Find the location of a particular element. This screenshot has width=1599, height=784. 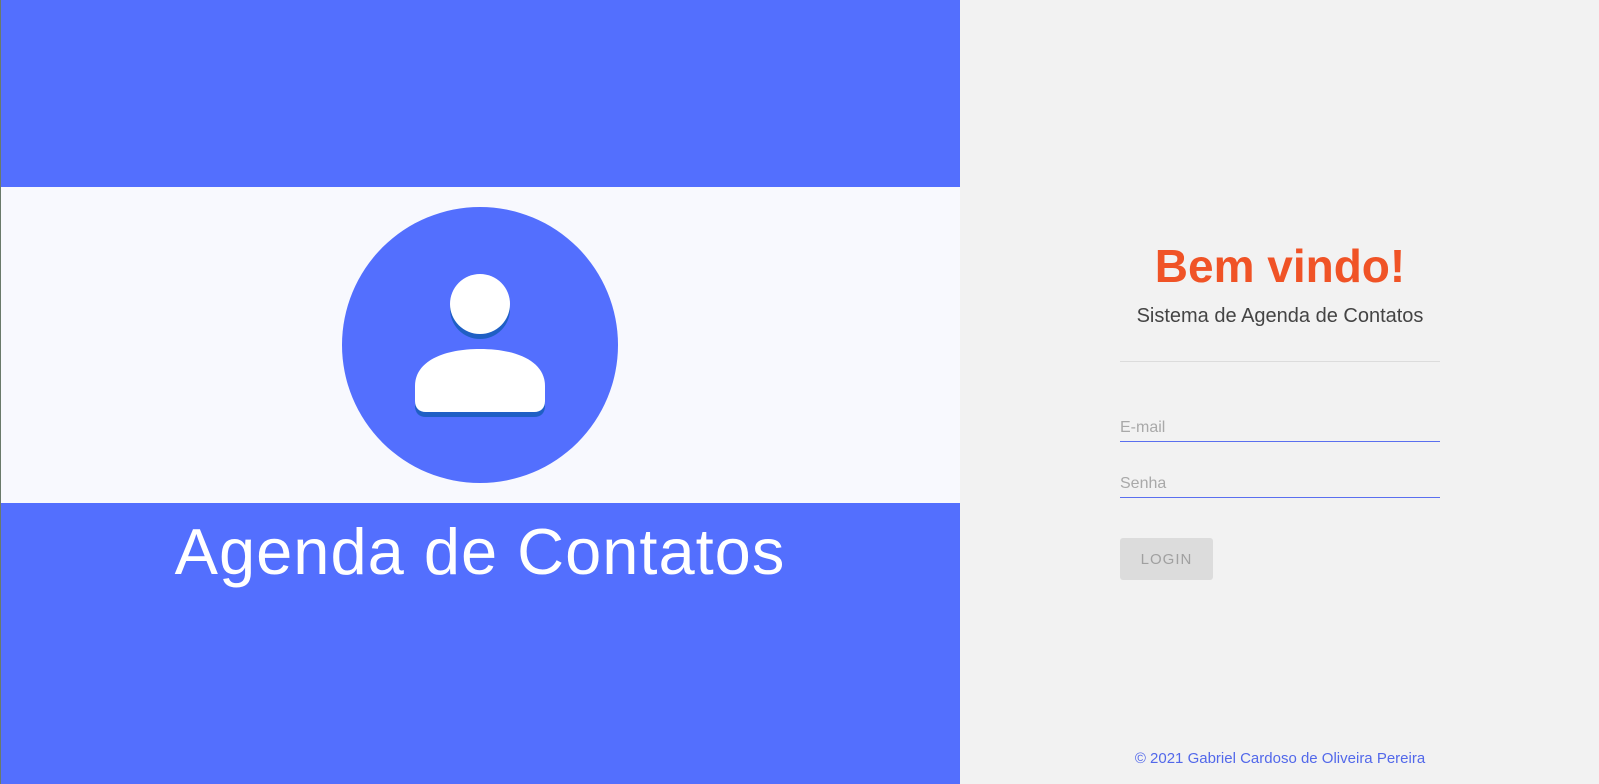

email-field is located at coordinates (1280, 428).